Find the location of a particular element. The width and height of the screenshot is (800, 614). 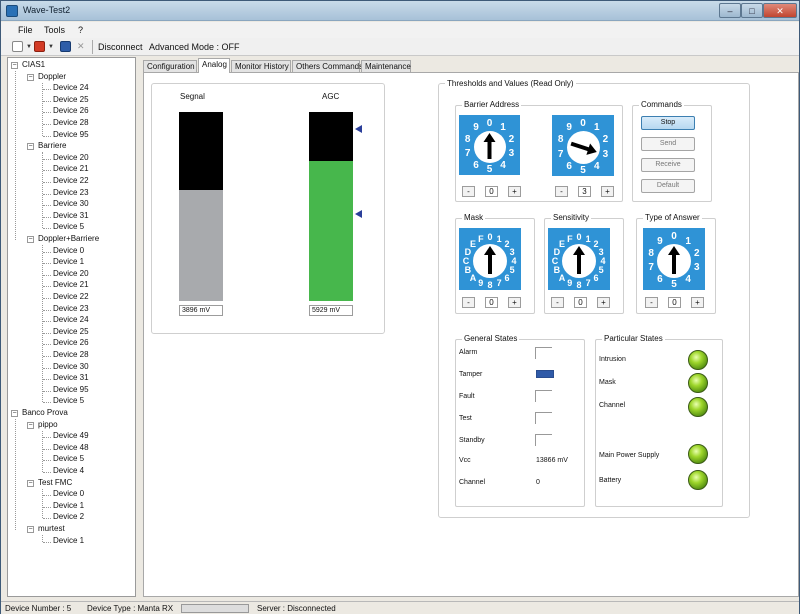

new-document-icon is located at coordinates (17, 46).